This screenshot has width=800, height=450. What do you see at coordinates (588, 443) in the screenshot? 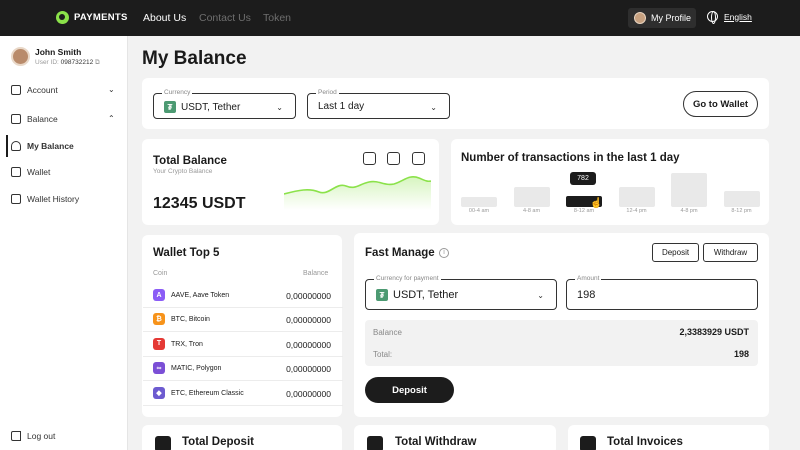
I see `invoice-icon` at bounding box center [588, 443].